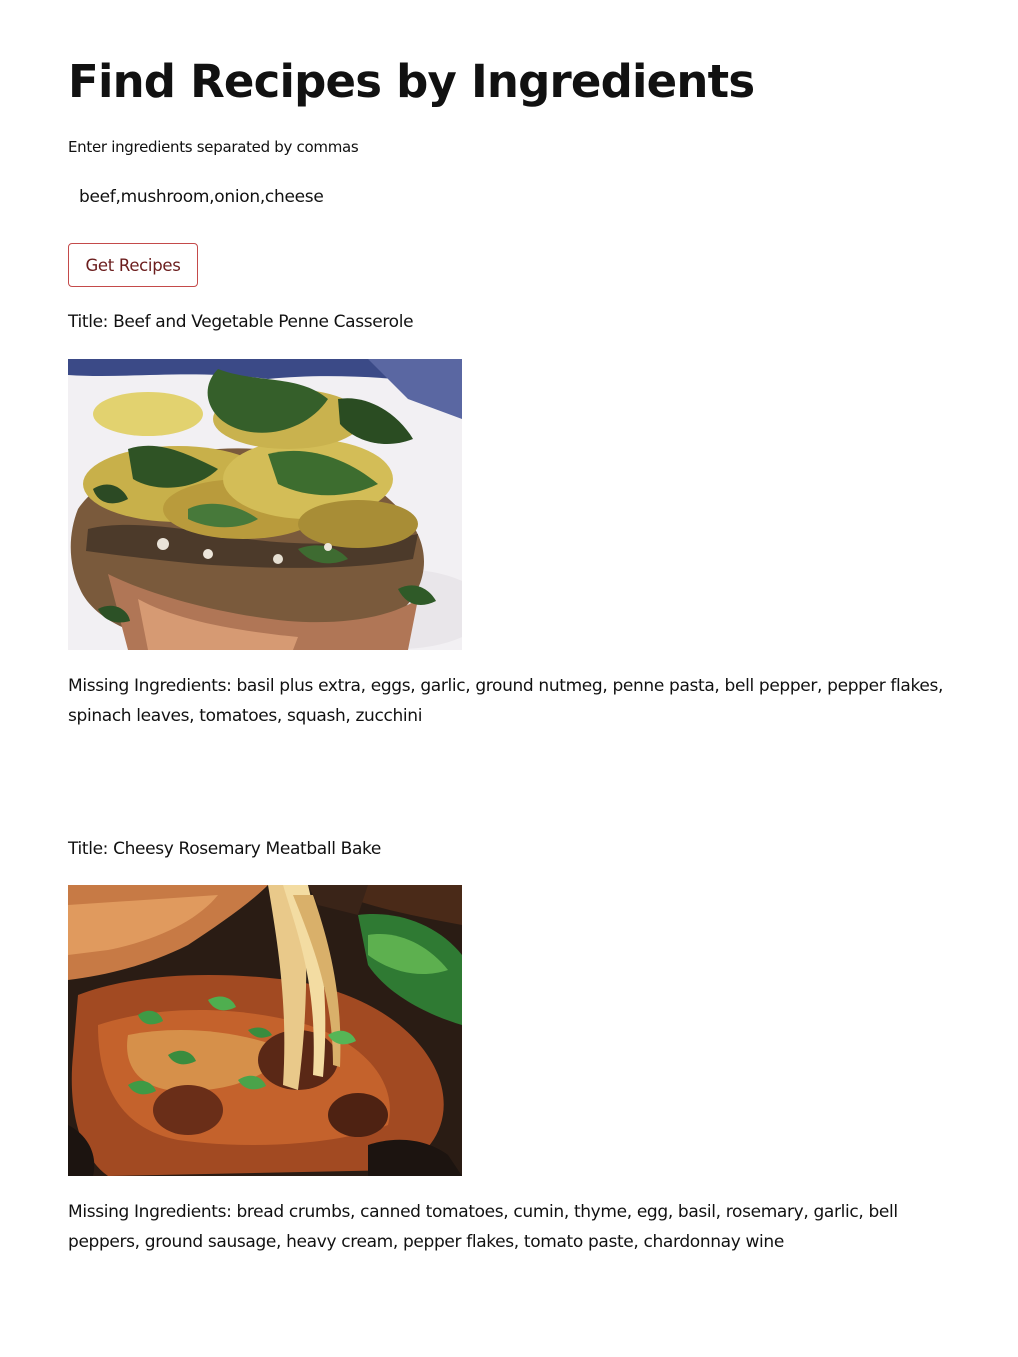 This screenshot has width=1018, height=1357. I want to click on meatball-bake-photo, so click(265, 1030).